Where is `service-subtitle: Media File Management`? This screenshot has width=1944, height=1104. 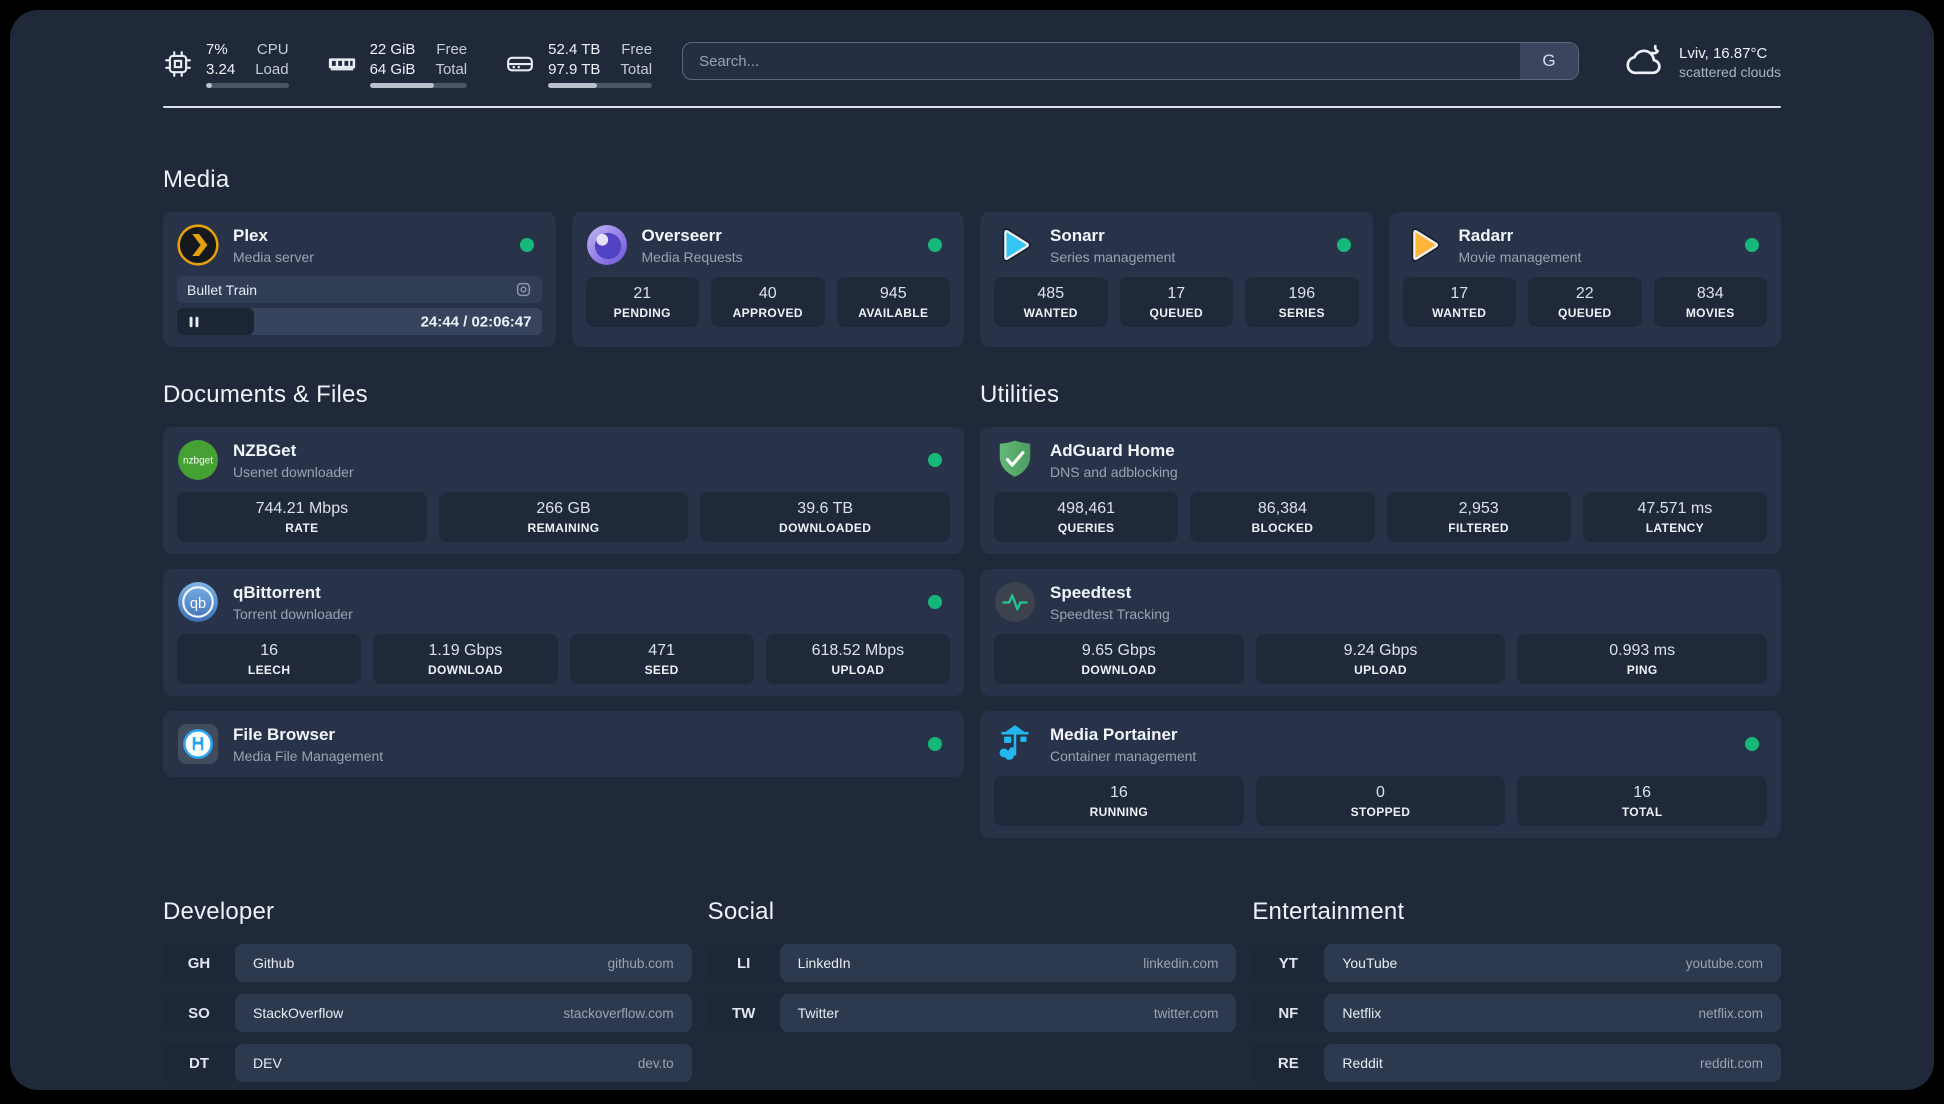 service-subtitle: Media File Management is located at coordinates (308, 755).